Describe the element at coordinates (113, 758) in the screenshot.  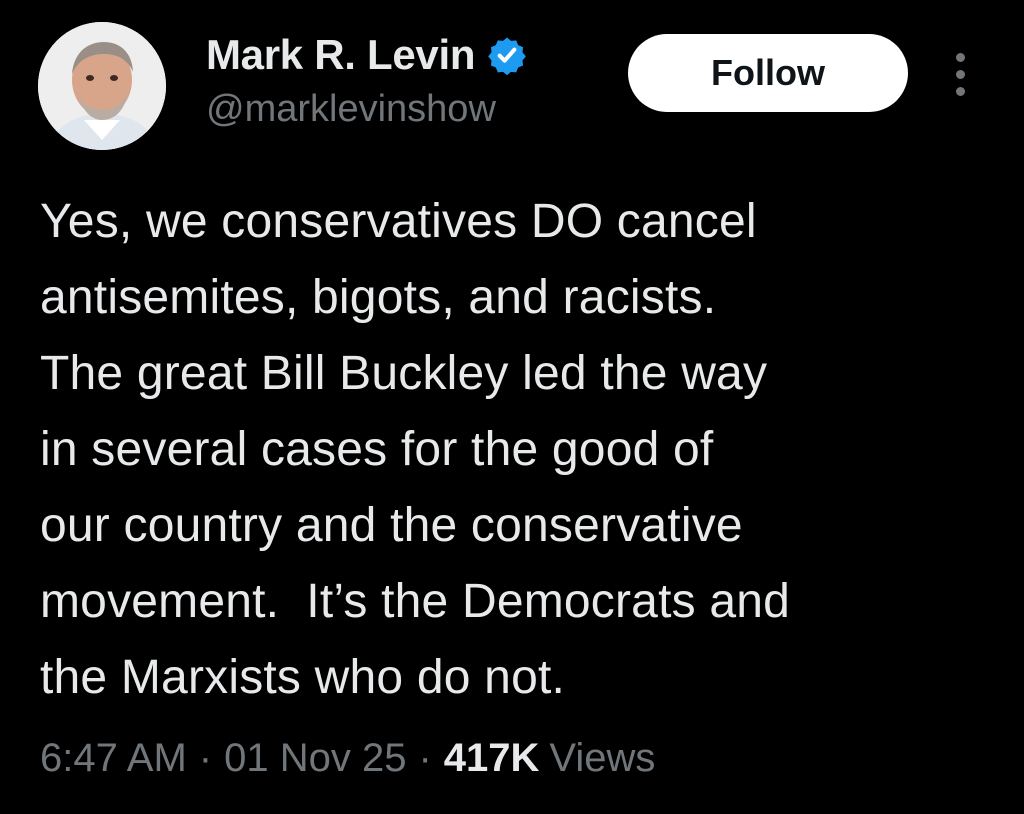
I see `tweet-time: 6:47 AM` at that location.